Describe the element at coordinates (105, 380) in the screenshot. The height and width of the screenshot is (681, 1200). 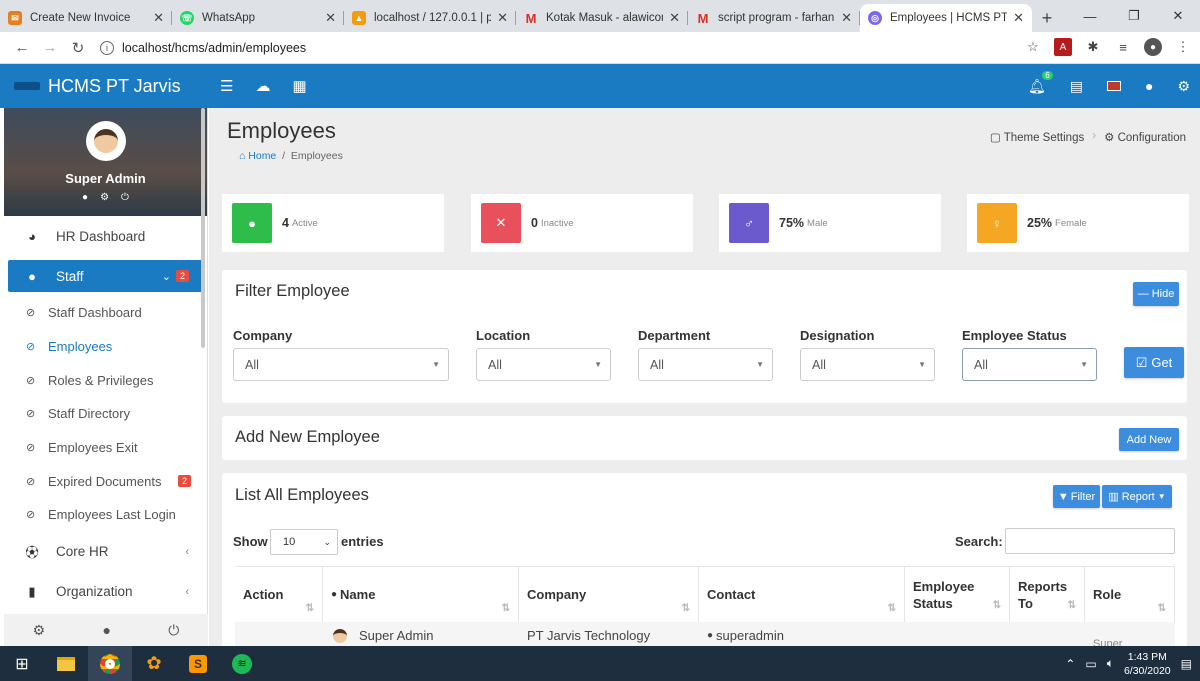
I see `sidebar-sub-roles: ⊘ Roles & Privileges` at that location.